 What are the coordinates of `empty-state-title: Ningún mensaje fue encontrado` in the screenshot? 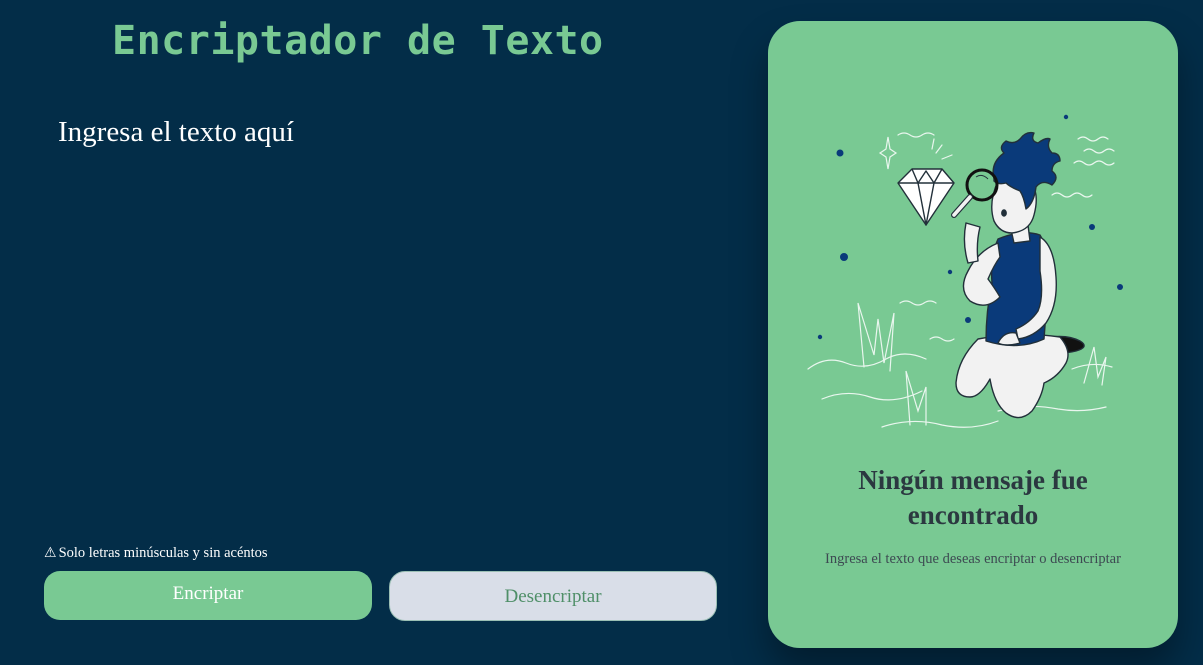 It's located at (973, 497).